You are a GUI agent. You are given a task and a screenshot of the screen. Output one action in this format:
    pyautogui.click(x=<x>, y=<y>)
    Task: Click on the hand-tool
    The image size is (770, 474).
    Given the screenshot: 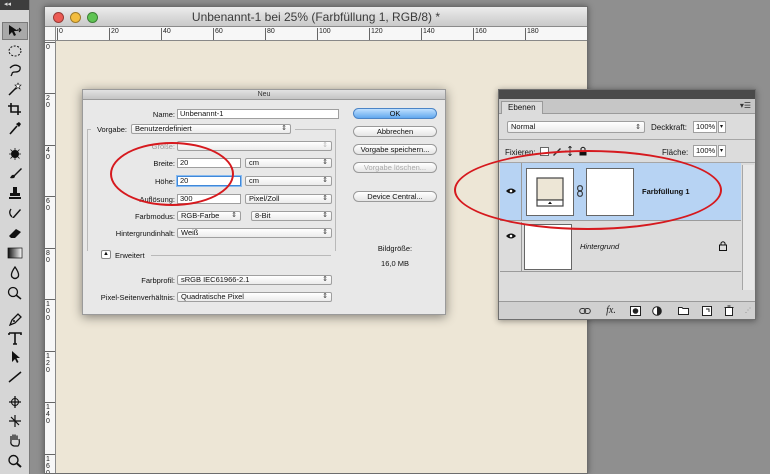 What is the action you would take?
    pyautogui.click(x=15, y=440)
    